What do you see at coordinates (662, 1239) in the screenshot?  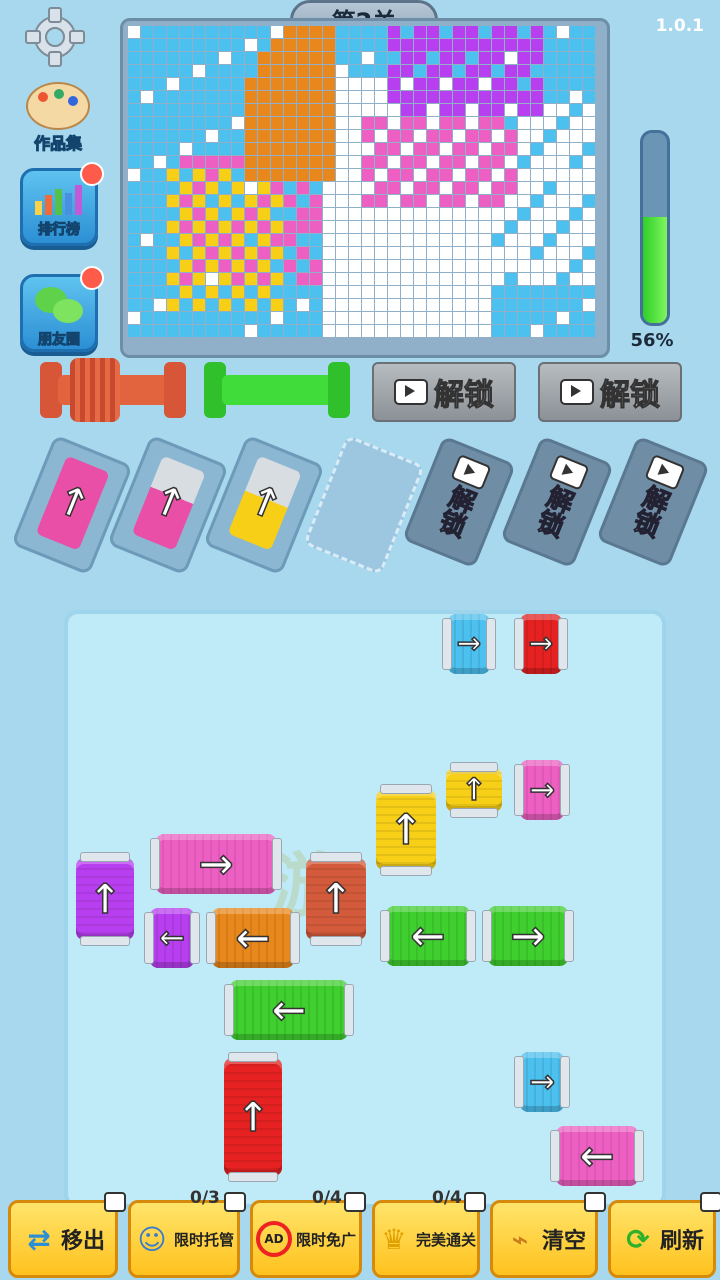 I see `refresh-button: ⟳ 刷新` at bounding box center [662, 1239].